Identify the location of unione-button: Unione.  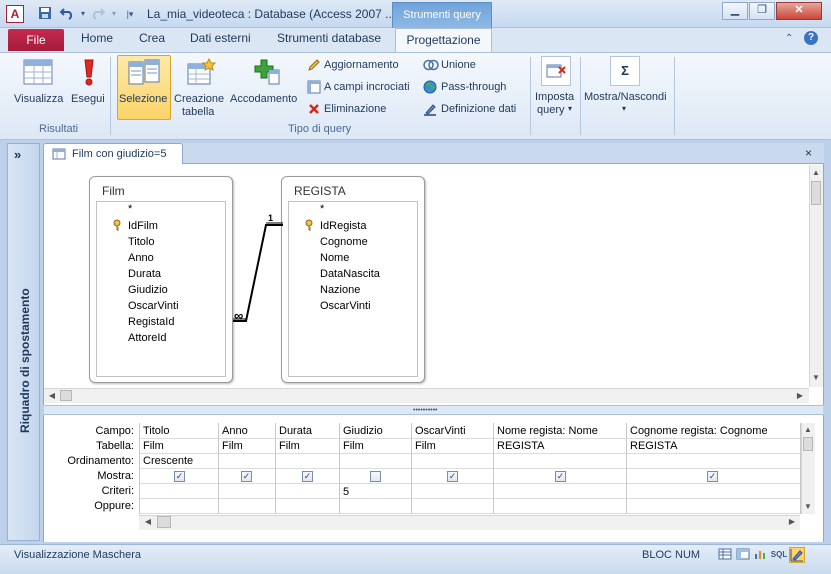
(458, 65).